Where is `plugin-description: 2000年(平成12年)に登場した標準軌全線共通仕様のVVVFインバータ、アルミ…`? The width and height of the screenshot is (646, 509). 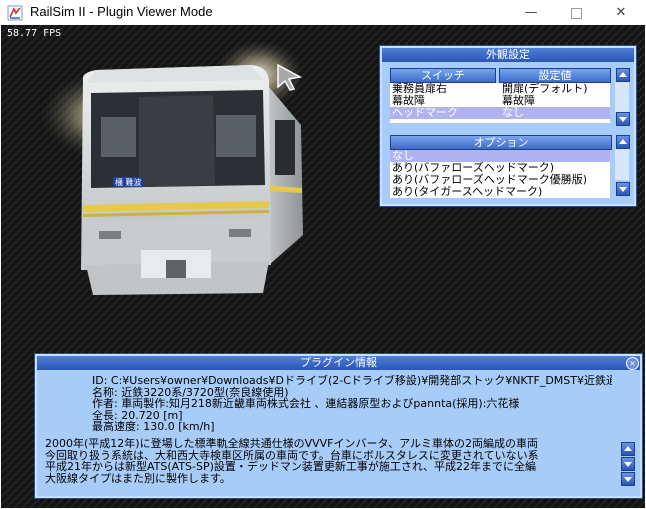
plugin-description: 2000年(平成12年)に登場した標準軌全線共通仕様のVVVFインバータ、アルミ… is located at coordinates (302, 461).